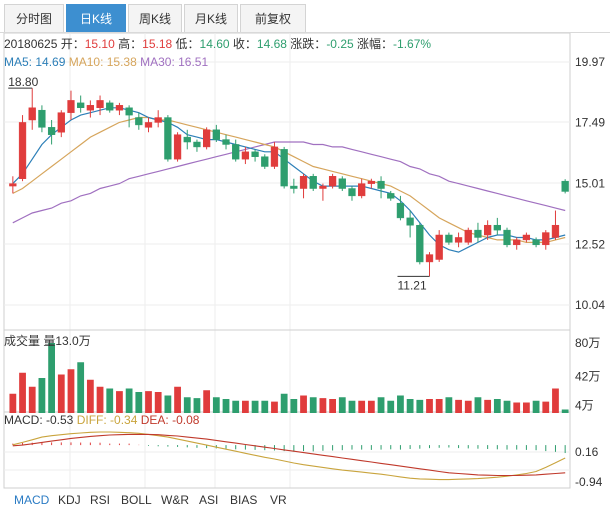 Image resolution: width=610 pixels, height=511 pixels. What do you see at coordinates (69, 500) in the screenshot?
I see `indicator-tab-kdj: KDJ` at bounding box center [69, 500].